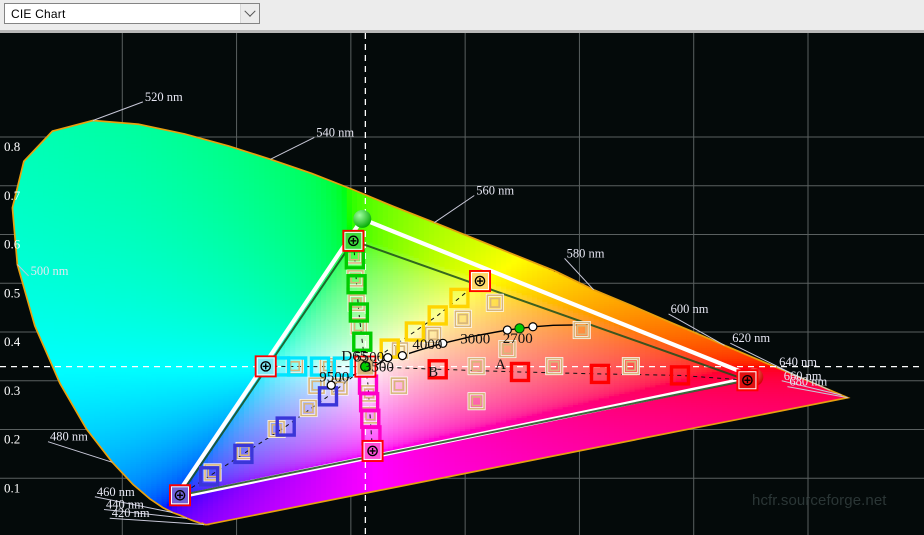 This screenshot has height=535, width=924. I want to click on measured-primary-red-handle, so click(747, 380).